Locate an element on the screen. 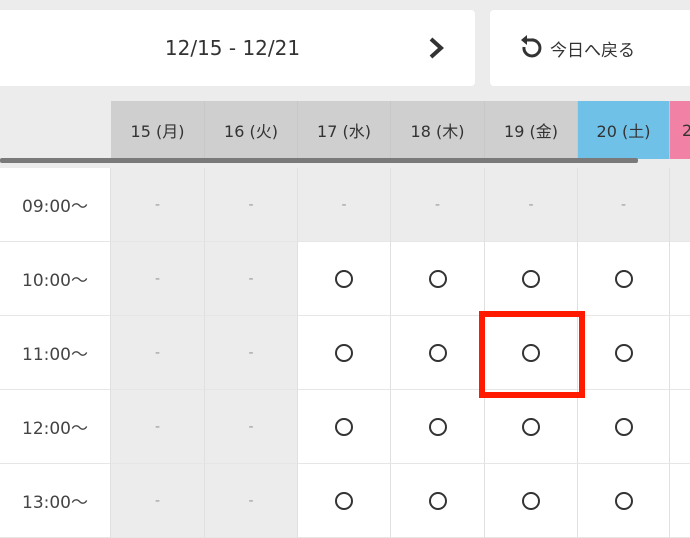 This screenshot has width=690, height=538. timeslot-row-1200: 12:00〜 - - is located at coordinates (345, 427).